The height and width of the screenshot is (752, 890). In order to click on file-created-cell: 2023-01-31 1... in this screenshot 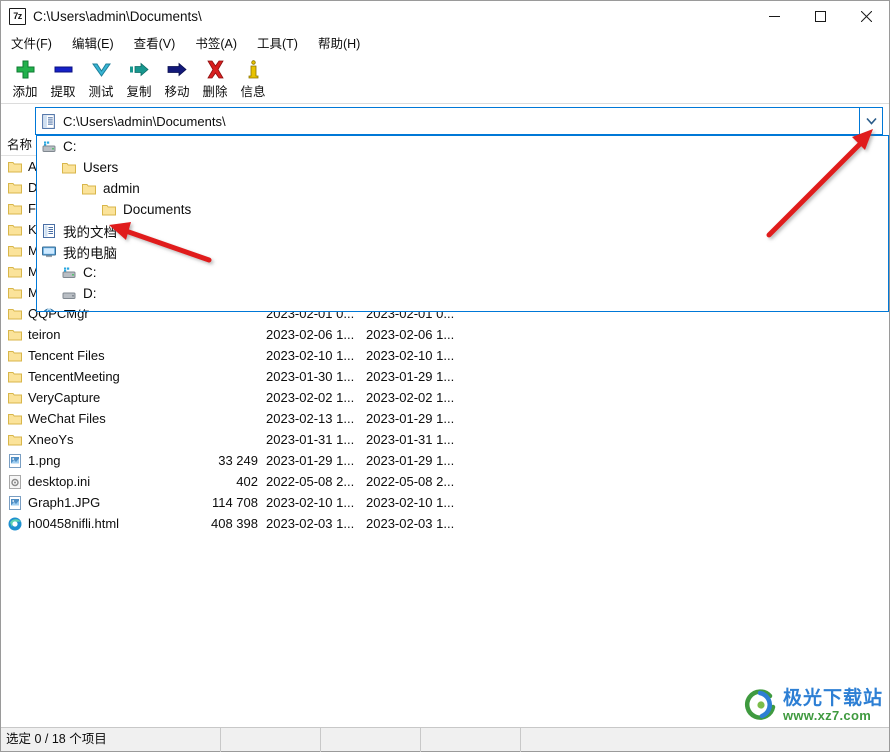, I will do `click(410, 439)`.